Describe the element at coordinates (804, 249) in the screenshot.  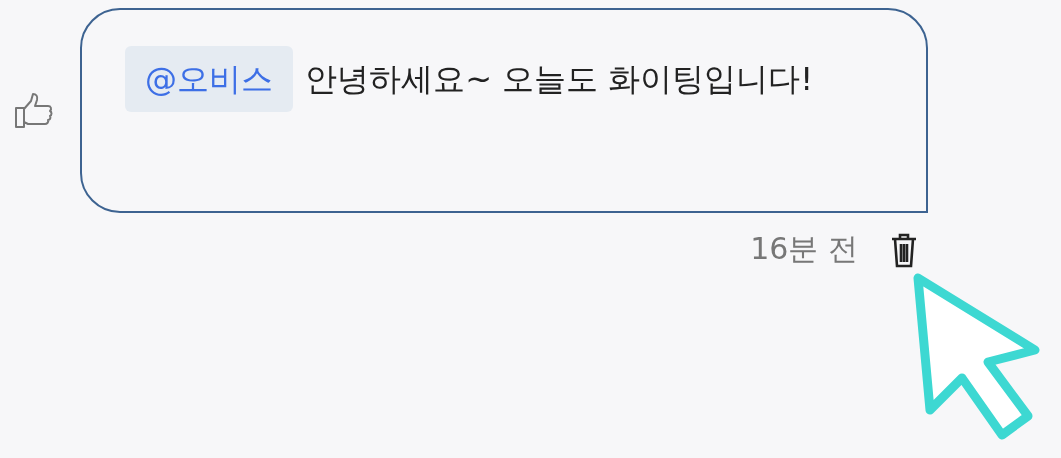
I see `timestamp: 16분 전` at that location.